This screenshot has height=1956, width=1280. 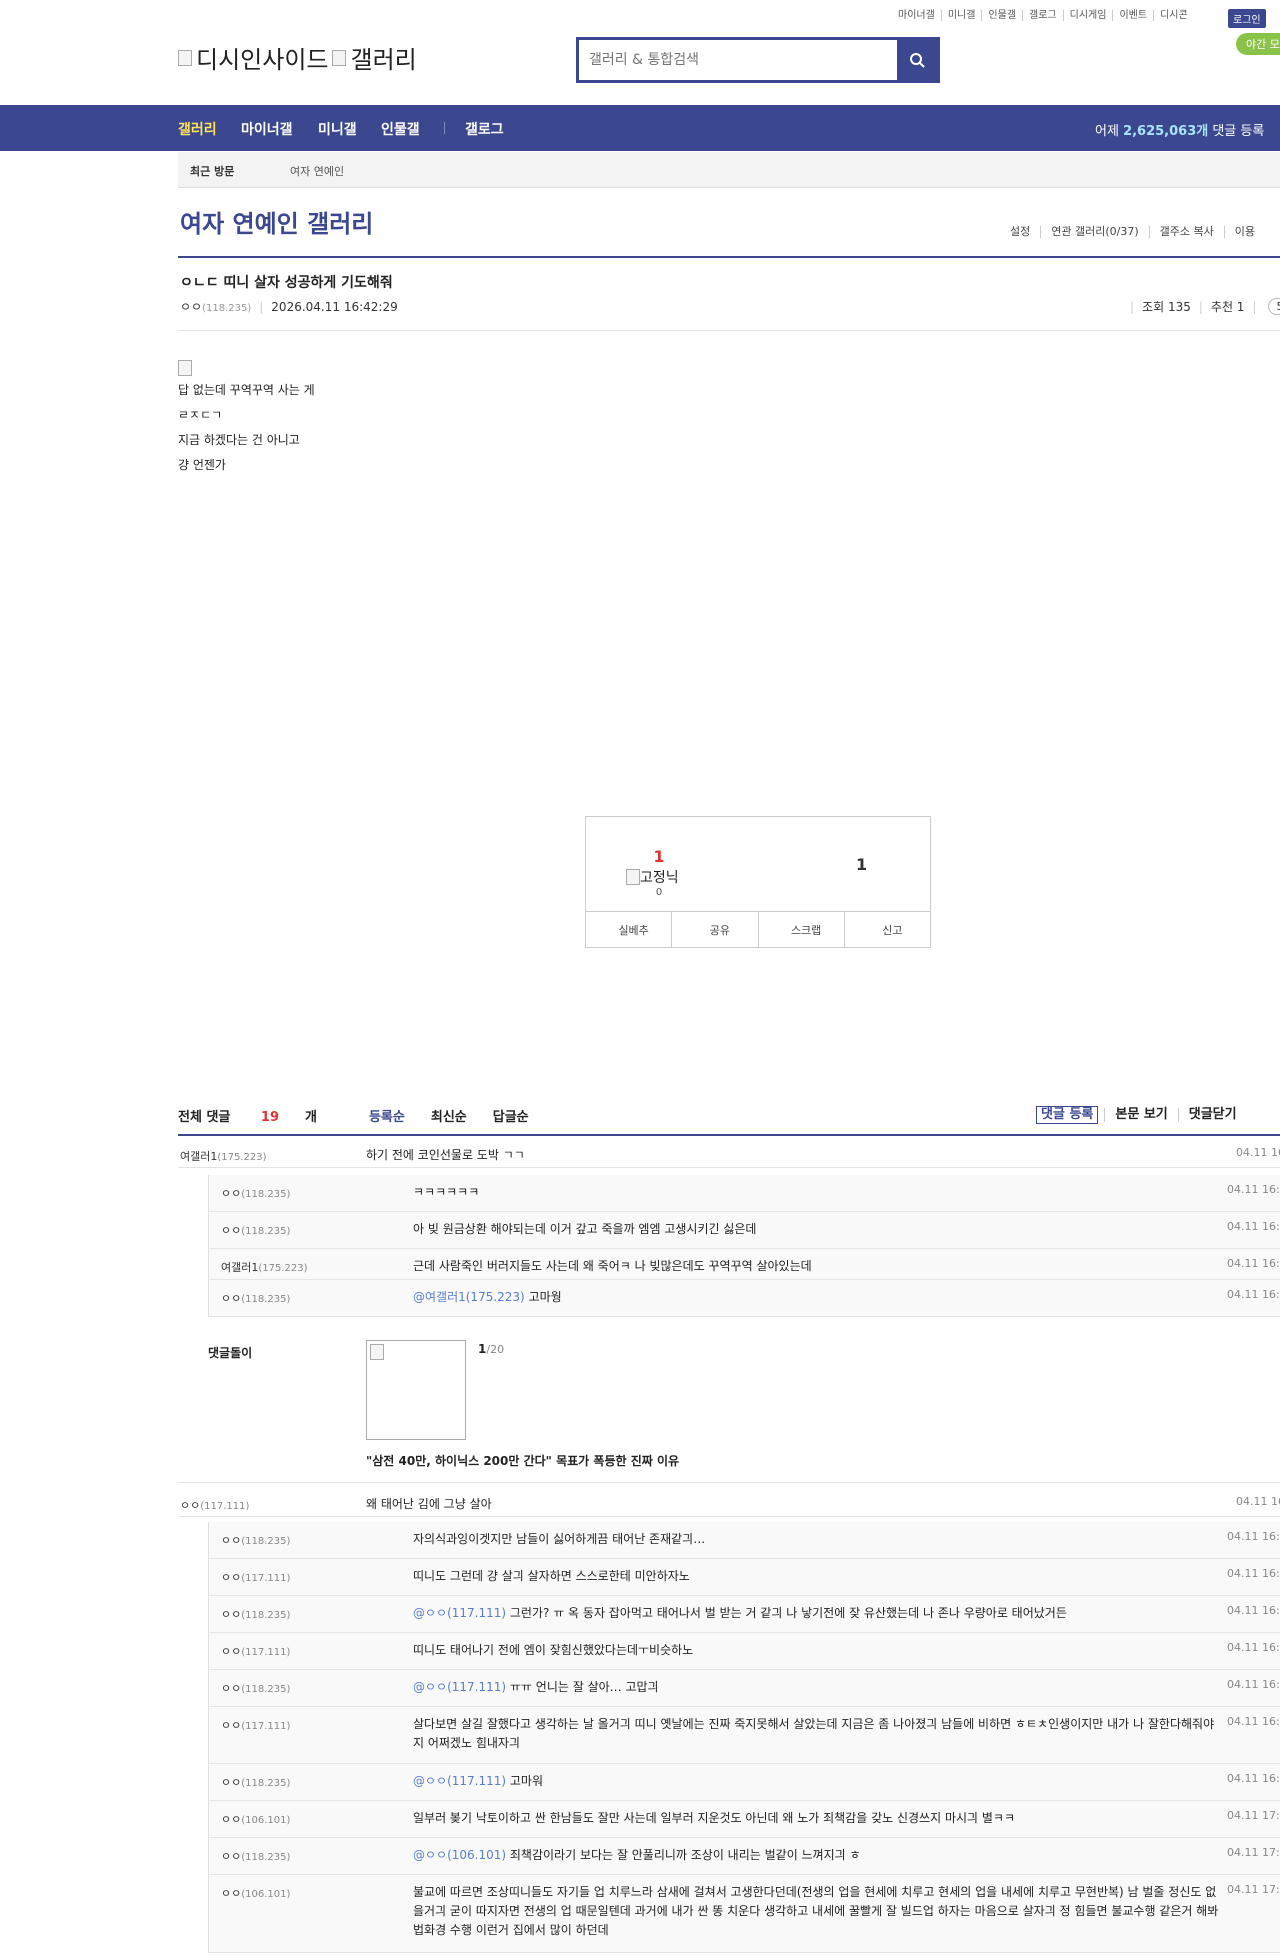 What do you see at coordinates (200, 415) in the screenshot?
I see `post-line: ㄹㅈㄷㄱ` at bounding box center [200, 415].